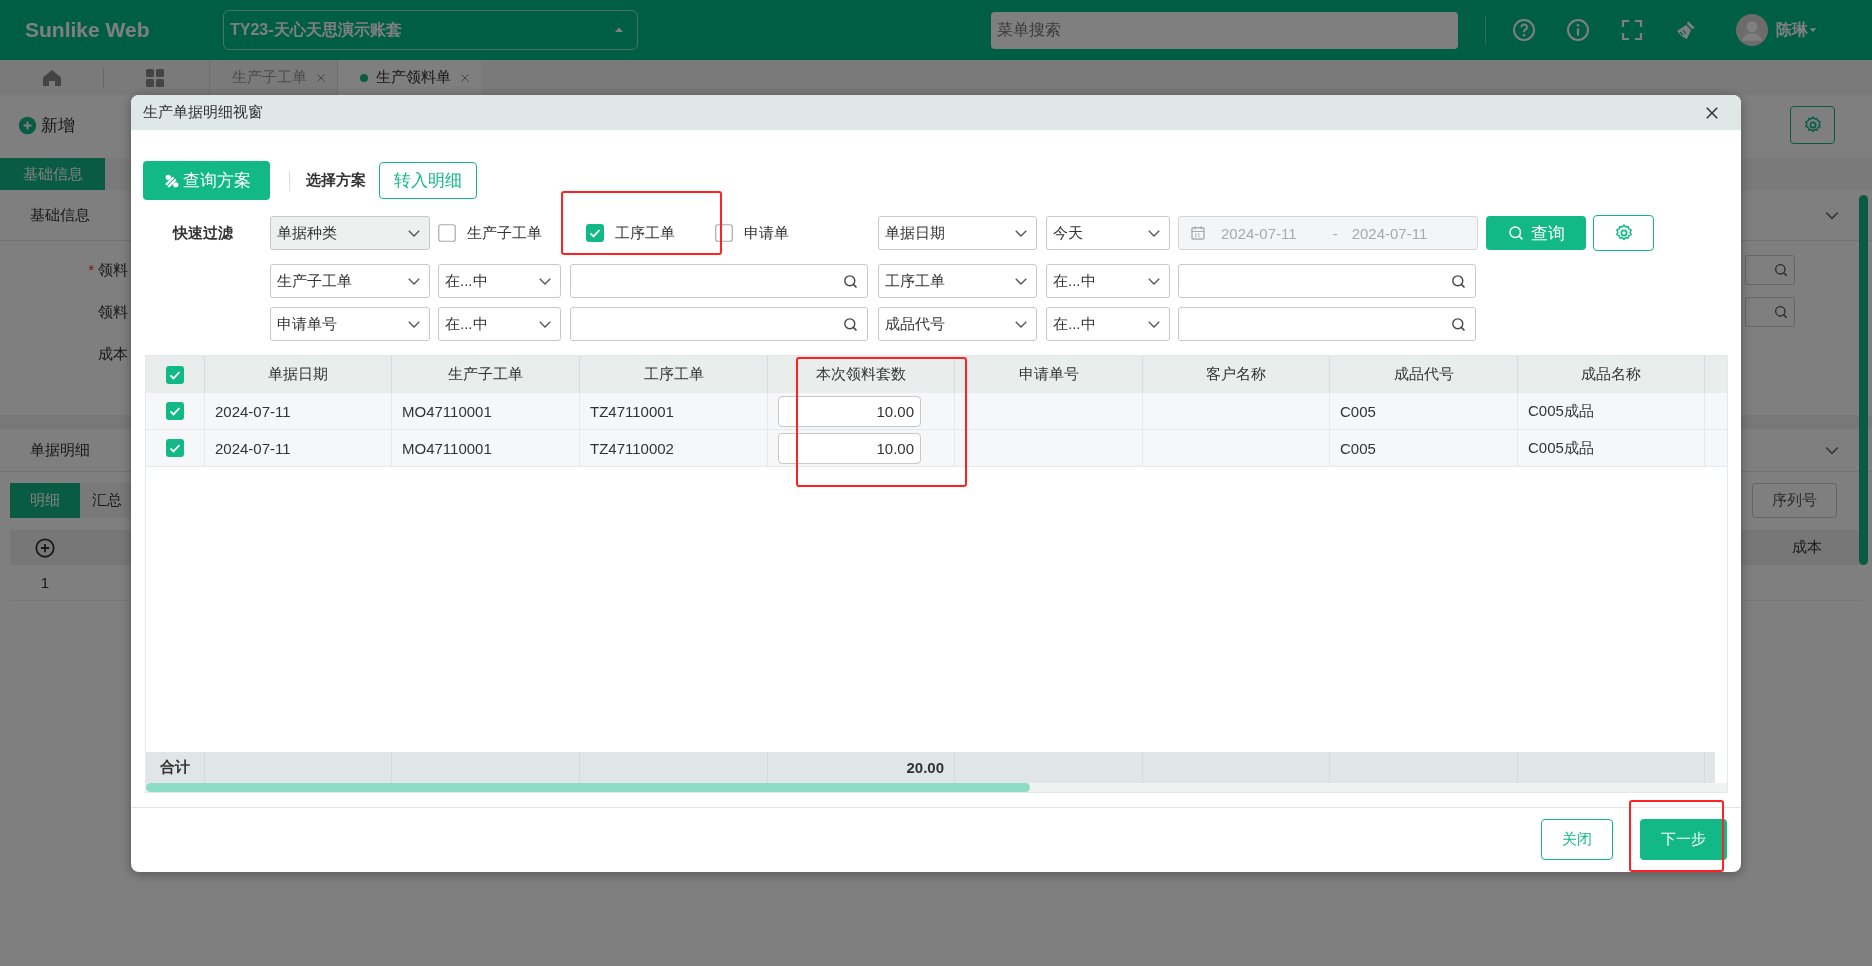 The image size is (1872, 966). Describe the element at coordinates (88, 30) in the screenshot. I see `app-logo: Sunlike Web` at that location.